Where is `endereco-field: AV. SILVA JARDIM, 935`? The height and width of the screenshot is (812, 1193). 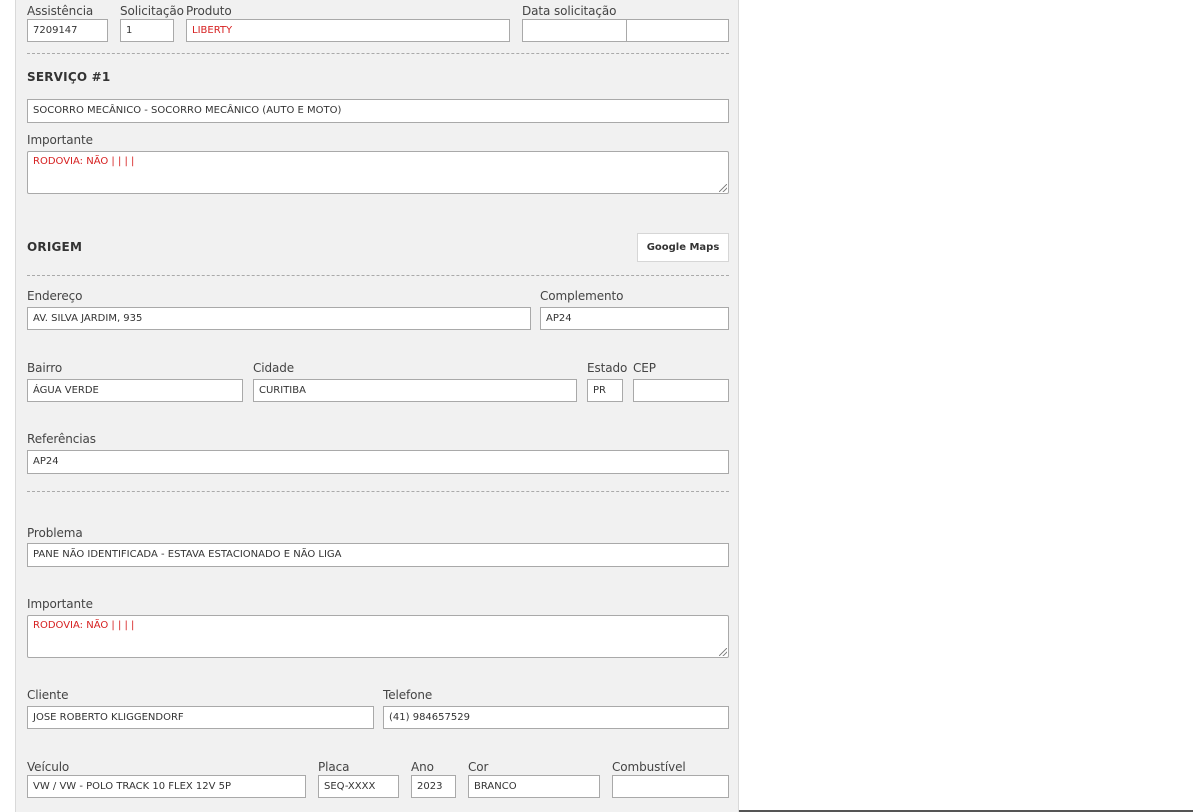 endereco-field: AV. SILVA JARDIM, 935 is located at coordinates (279, 318).